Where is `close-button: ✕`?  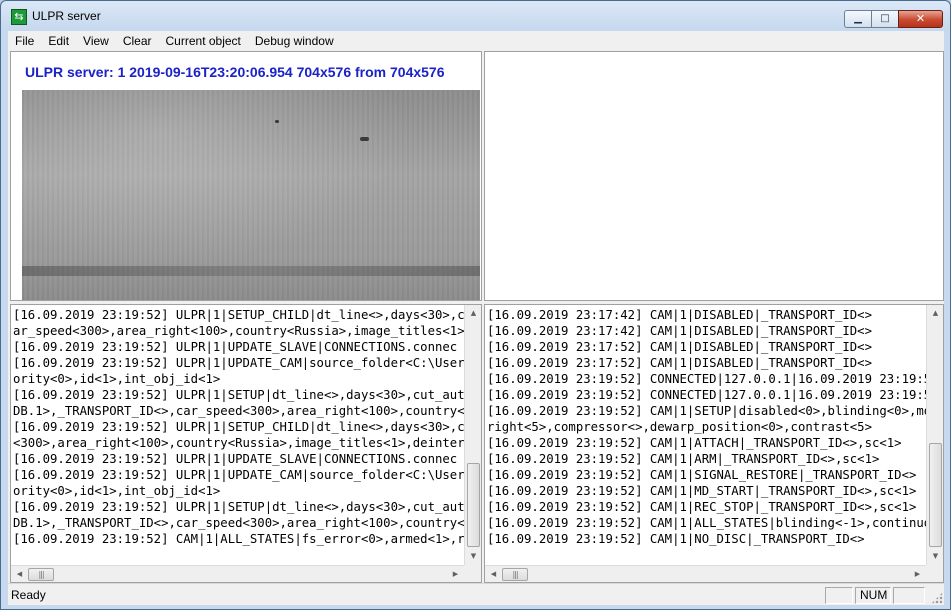 close-button: ✕ is located at coordinates (920, 19).